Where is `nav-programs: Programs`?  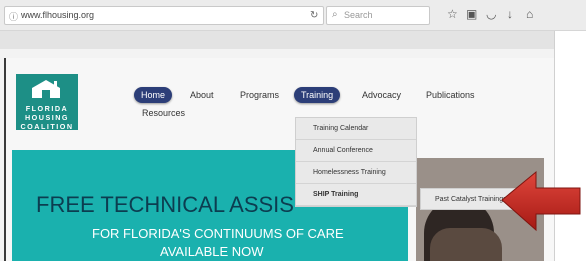 nav-programs: Programs is located at coordinates (259, 95).